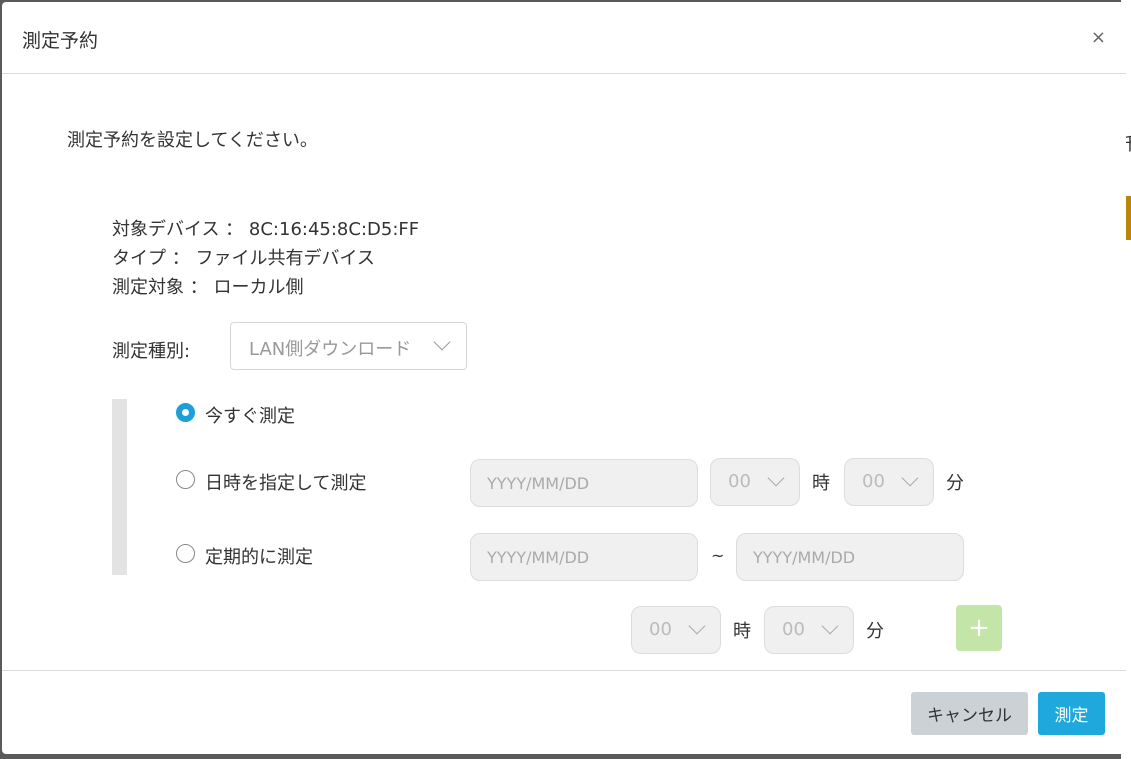  Describe the element at coordinates (266, 229) in the screenshot. I see `target-device-info: 対象デバイス ： 8C:16:45:8C:D5:FF` at that location.